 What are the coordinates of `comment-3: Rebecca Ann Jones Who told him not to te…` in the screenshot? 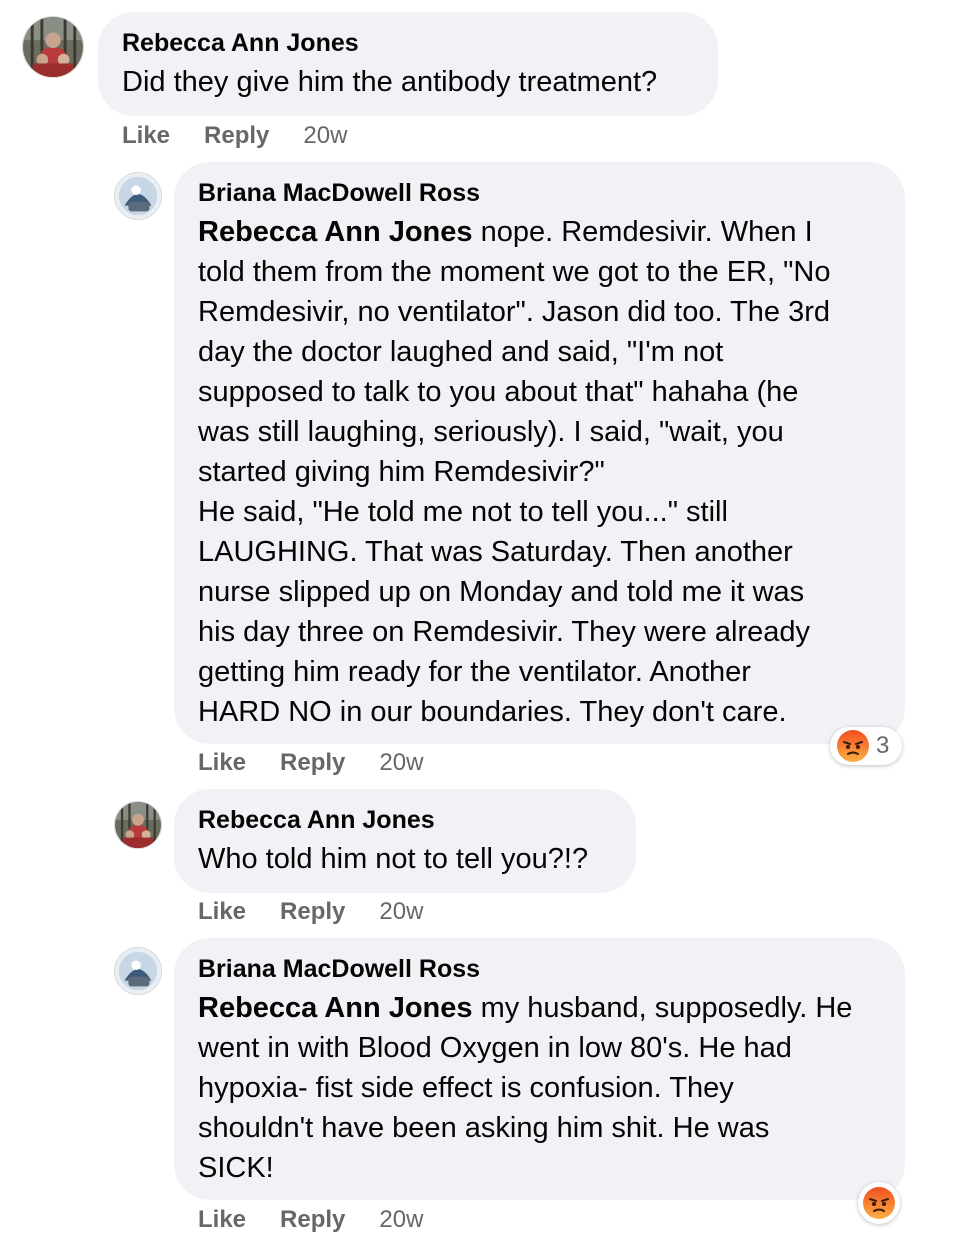 It's located at (485, 860).